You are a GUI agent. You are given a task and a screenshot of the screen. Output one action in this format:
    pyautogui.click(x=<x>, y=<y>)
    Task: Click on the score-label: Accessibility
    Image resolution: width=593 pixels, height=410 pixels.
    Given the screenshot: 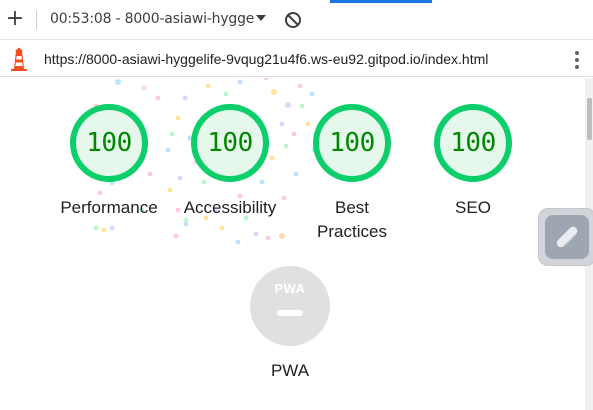 What is the action you would take?
    pyautogui.click(x=230, y=207)
    